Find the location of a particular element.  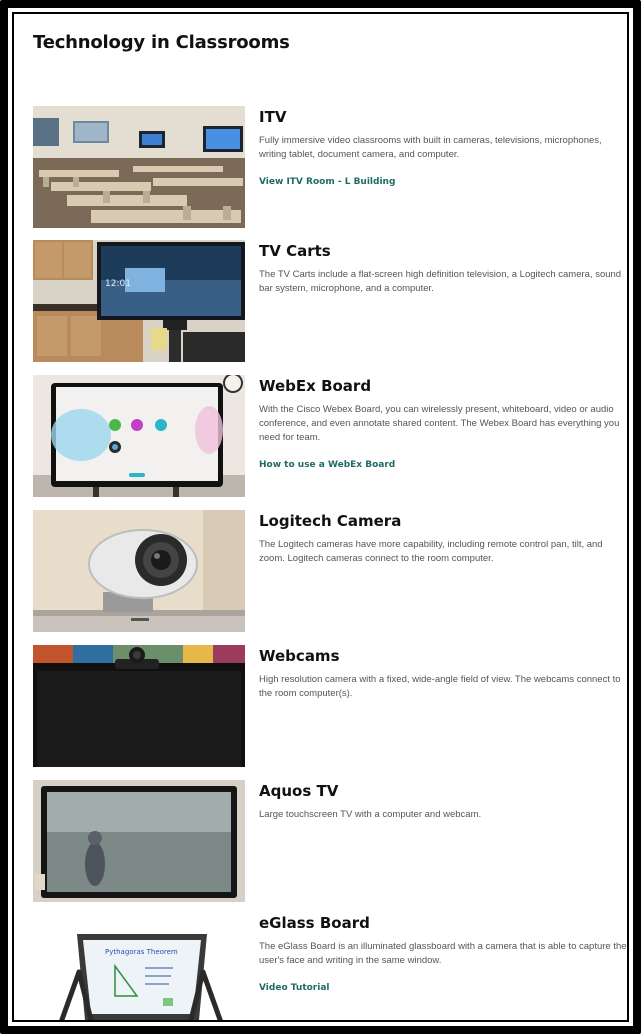

webex-board-image is located at coordinates (139, 436).